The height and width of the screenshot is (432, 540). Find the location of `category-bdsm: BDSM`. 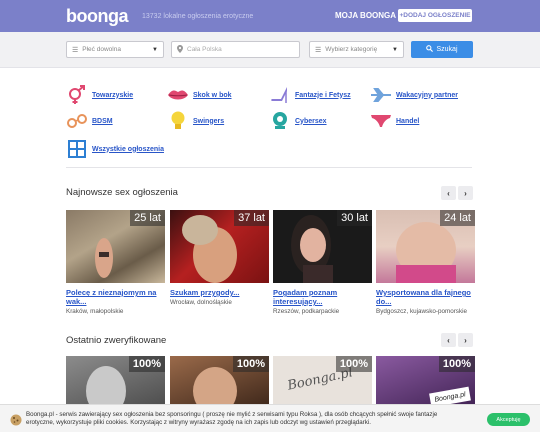

category-bdsm: BDSM is located at coordinates (89, 121).